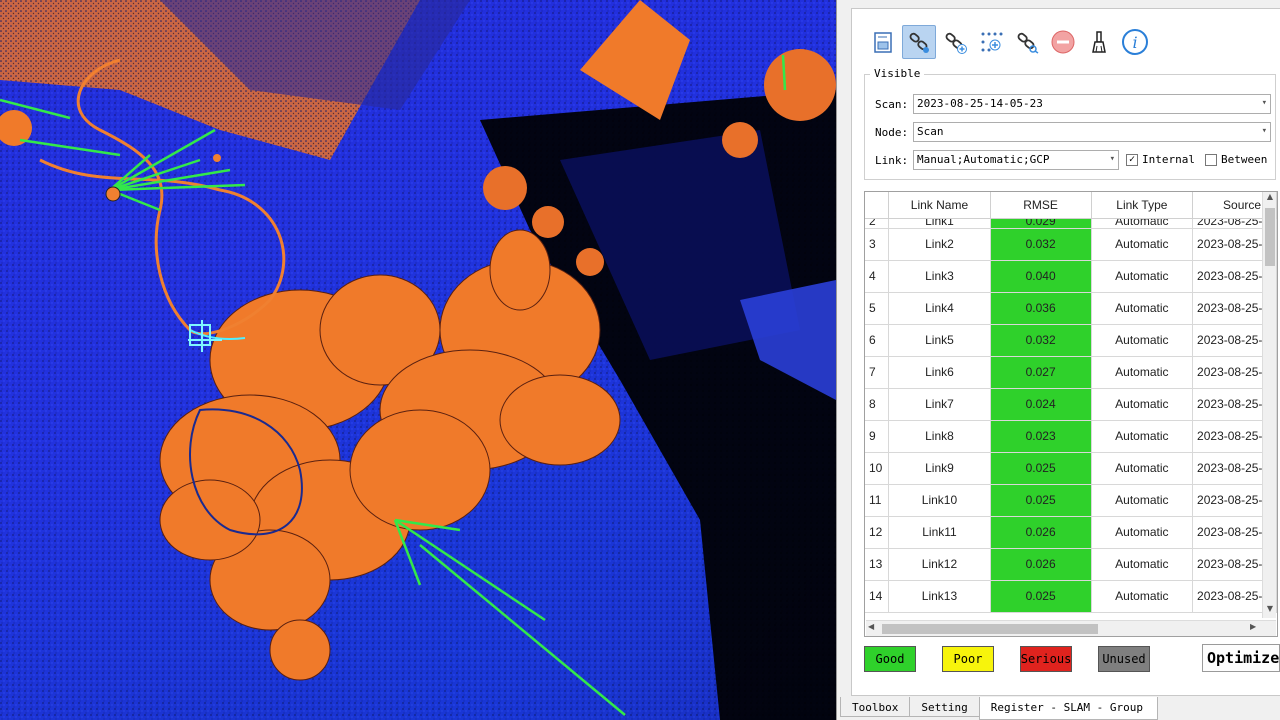 This screenshot has width=1280, height=720. What do you see at coordinates (1041, 223) in the screenshot?
I see `rmse-cell: 0.029` at bounding box center [1041, 223].